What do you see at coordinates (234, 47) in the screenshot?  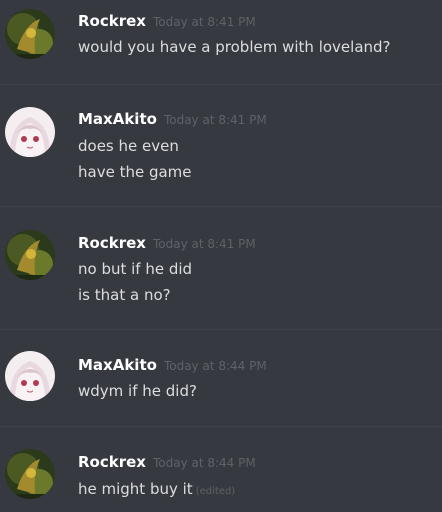 I see `message-text: would you have a problem with loveland?` at bounding box center [234, 47].